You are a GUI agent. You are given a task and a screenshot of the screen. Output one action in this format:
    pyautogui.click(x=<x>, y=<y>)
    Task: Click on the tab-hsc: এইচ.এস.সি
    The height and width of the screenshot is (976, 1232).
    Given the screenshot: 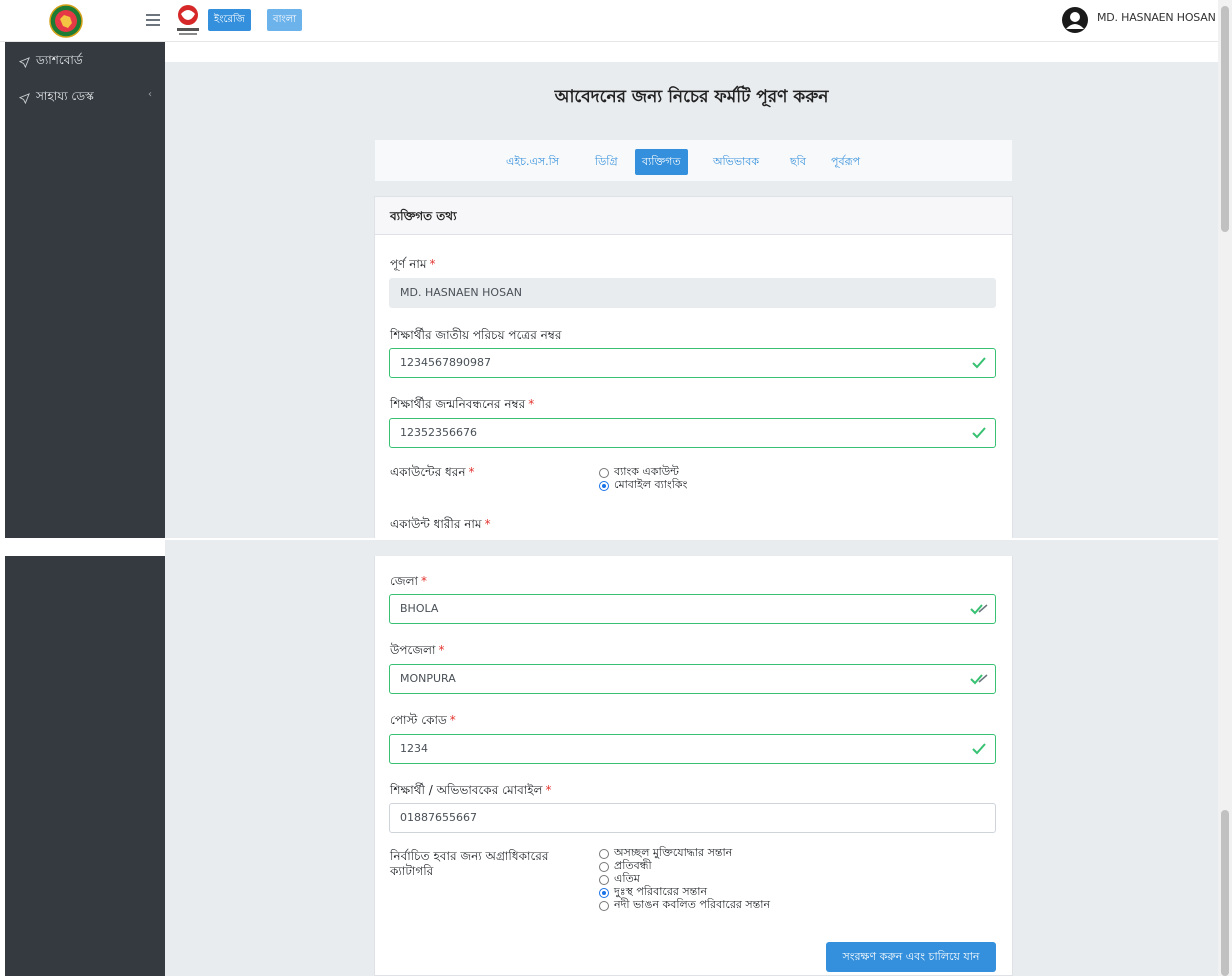 What is the action you would take?
    pyautogui.click(x=532, y=162)
    